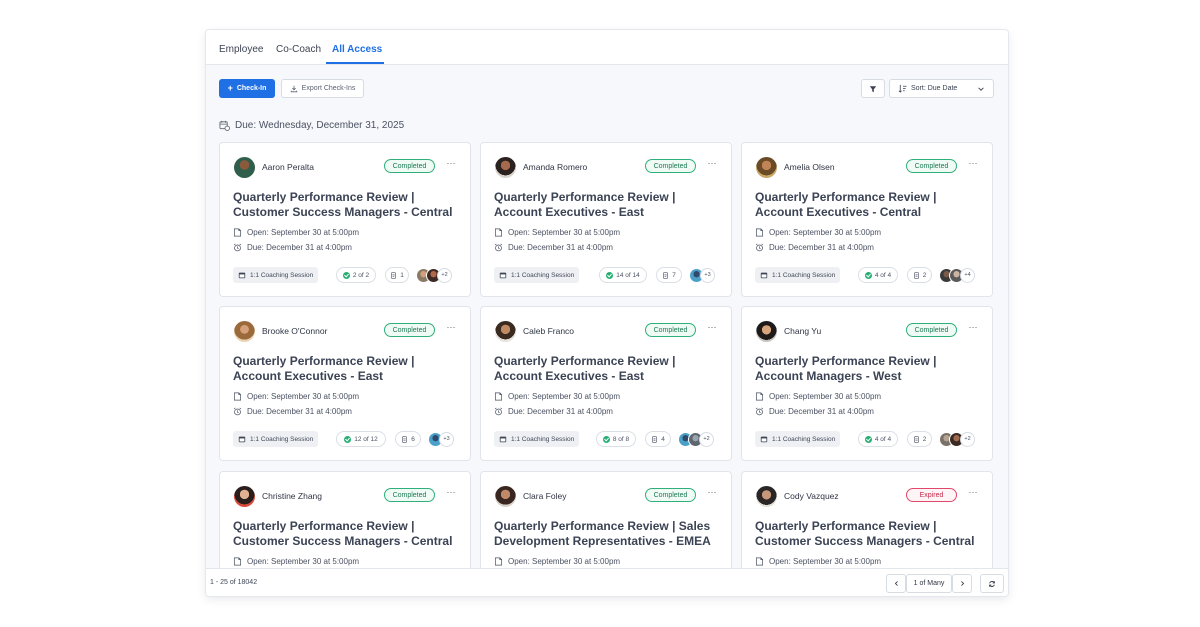  Describe the element at coordinates (293, 88) in the screenshot. I see `download-icon` at that location.